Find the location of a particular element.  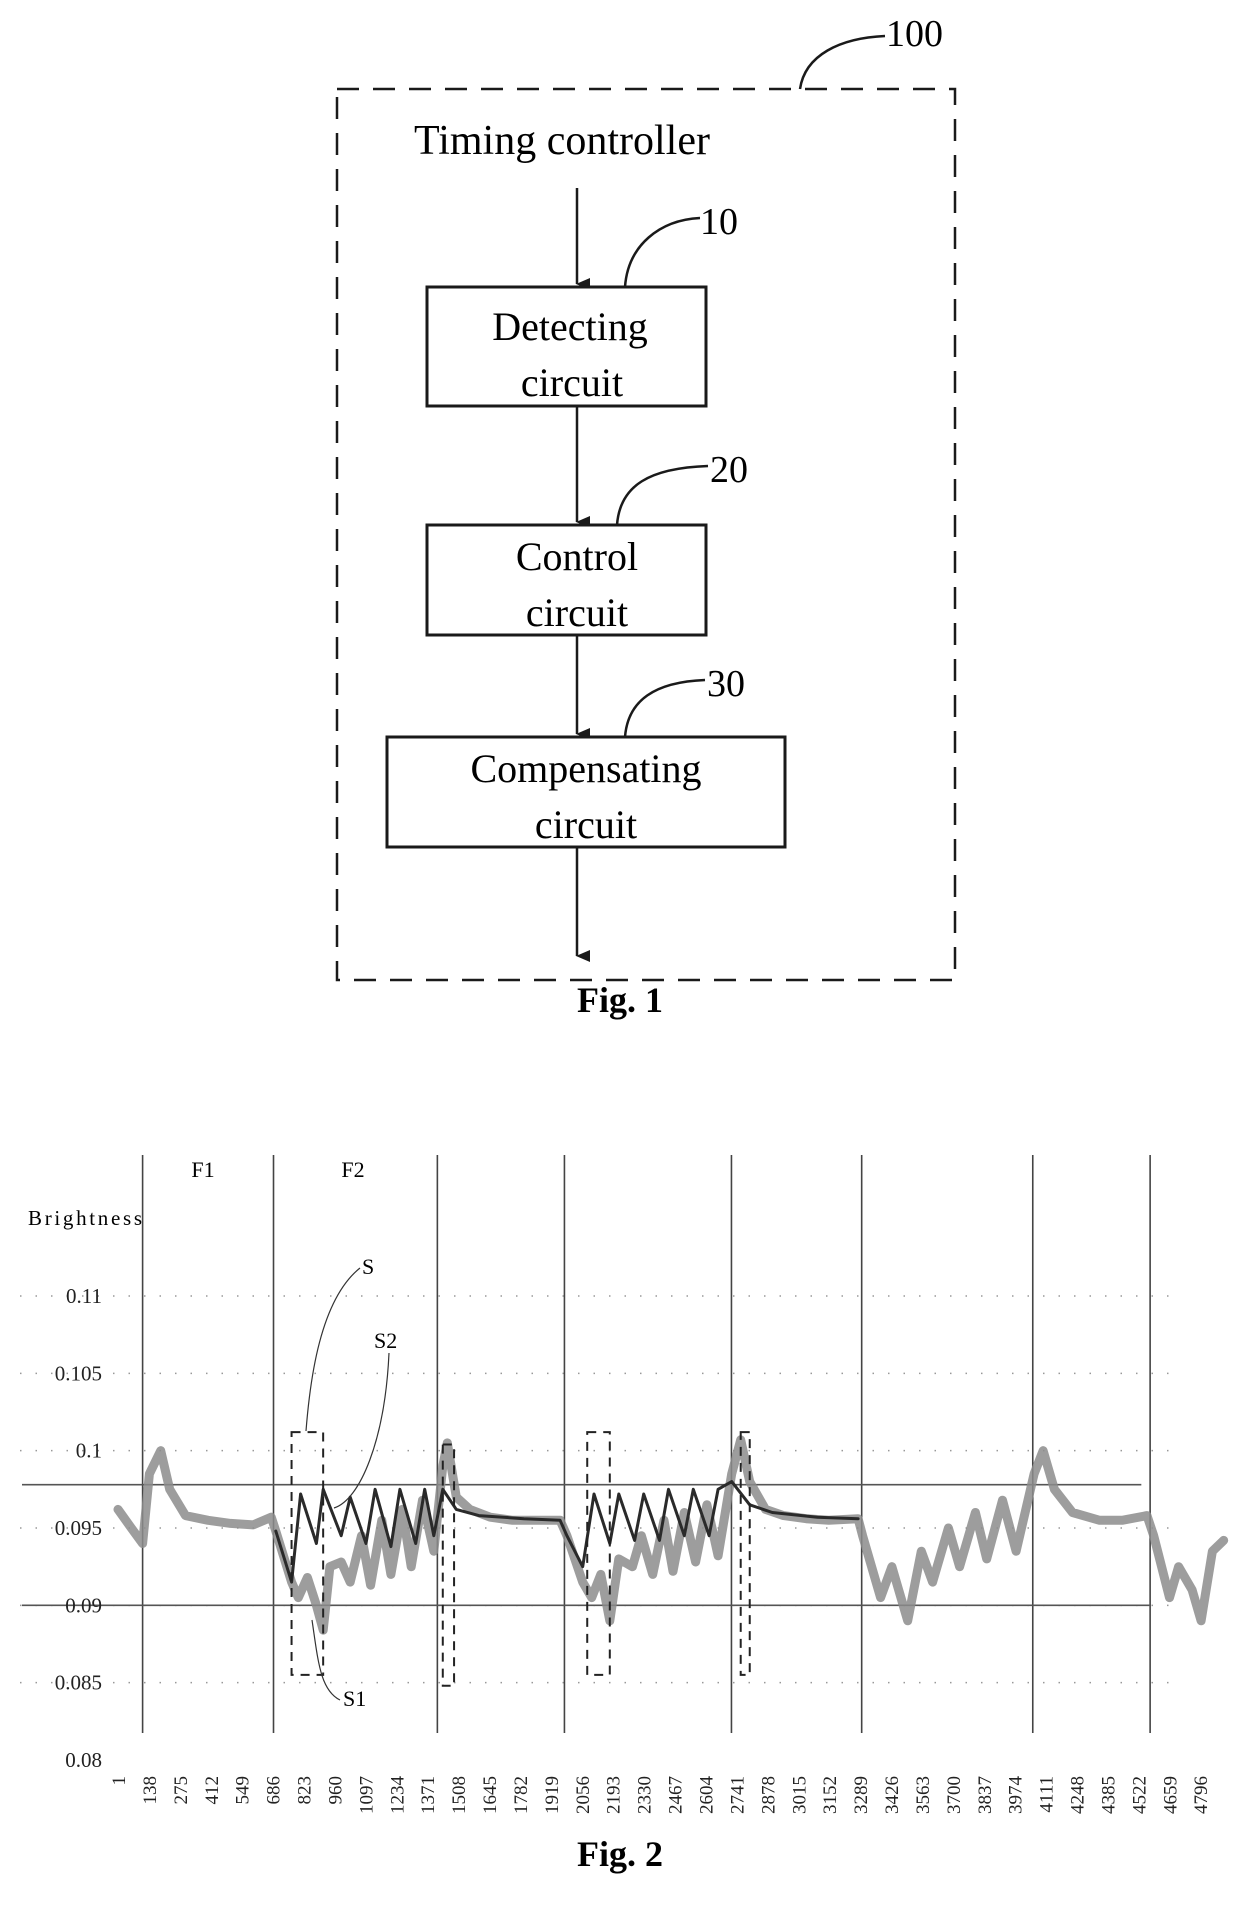

x-tick-label: 2741 is located at coordinates (737, 1795).